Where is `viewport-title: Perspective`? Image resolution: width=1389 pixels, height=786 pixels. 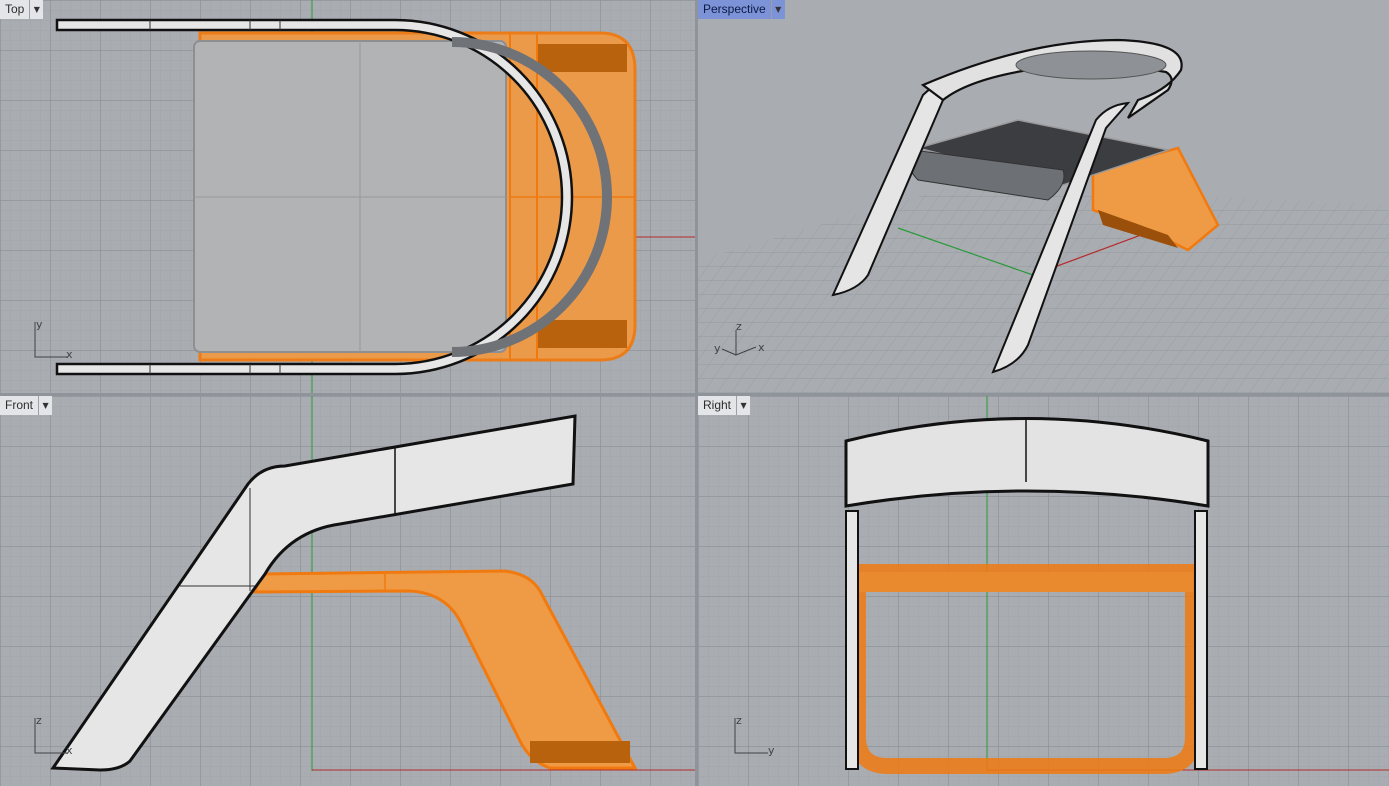
viewport-title: Perspective is located at coordinates (735, 9).